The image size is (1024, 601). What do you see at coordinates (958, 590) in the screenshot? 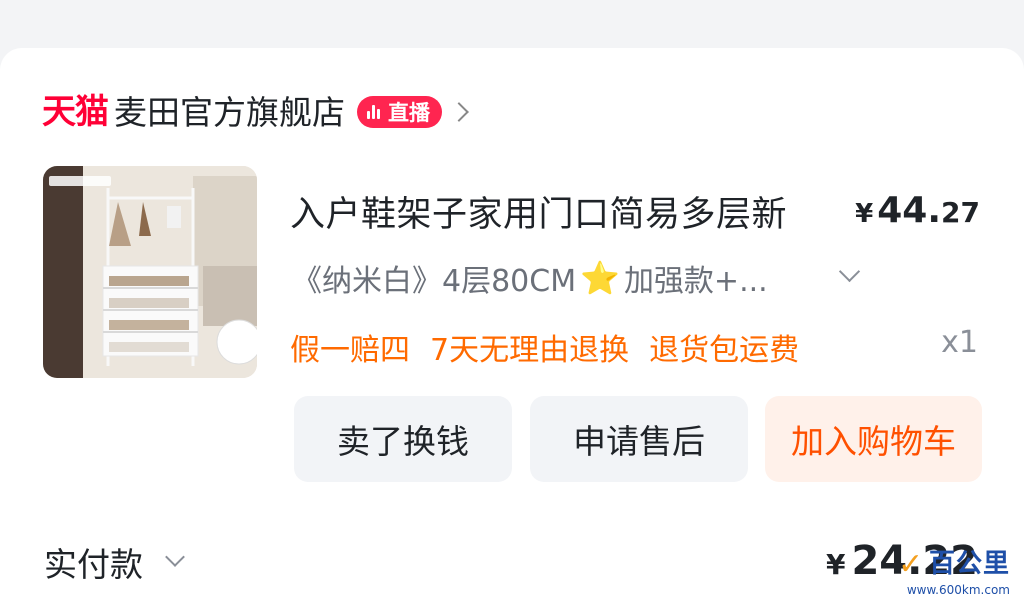
I see `watermark-url: www.600km.com` at bounding box center [958, 590].